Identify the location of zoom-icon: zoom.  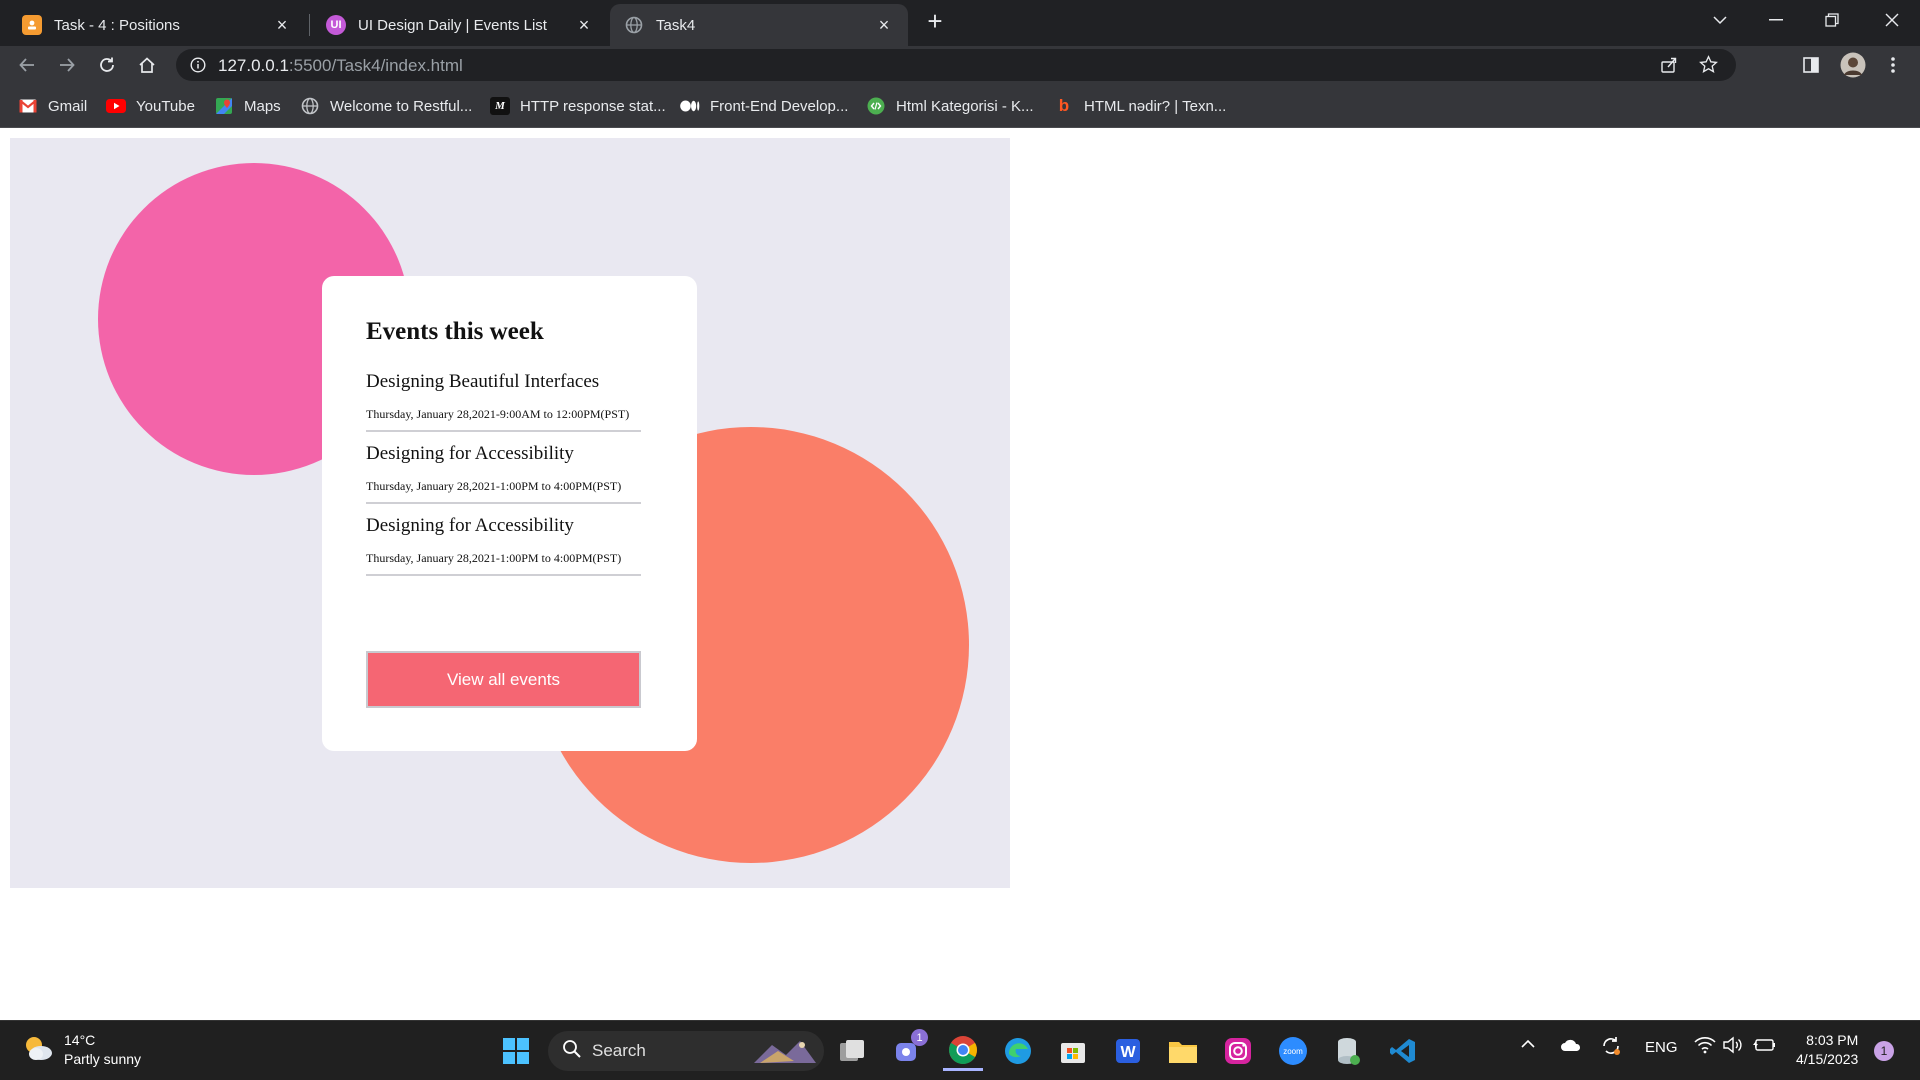
(1293, 1051).